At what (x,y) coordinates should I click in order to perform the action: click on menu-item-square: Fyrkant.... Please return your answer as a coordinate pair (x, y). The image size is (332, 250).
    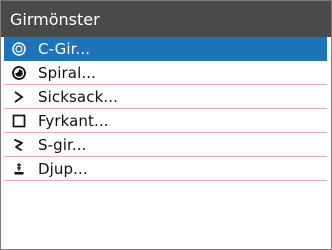
    Looking at the image, I should click on (165, 121).